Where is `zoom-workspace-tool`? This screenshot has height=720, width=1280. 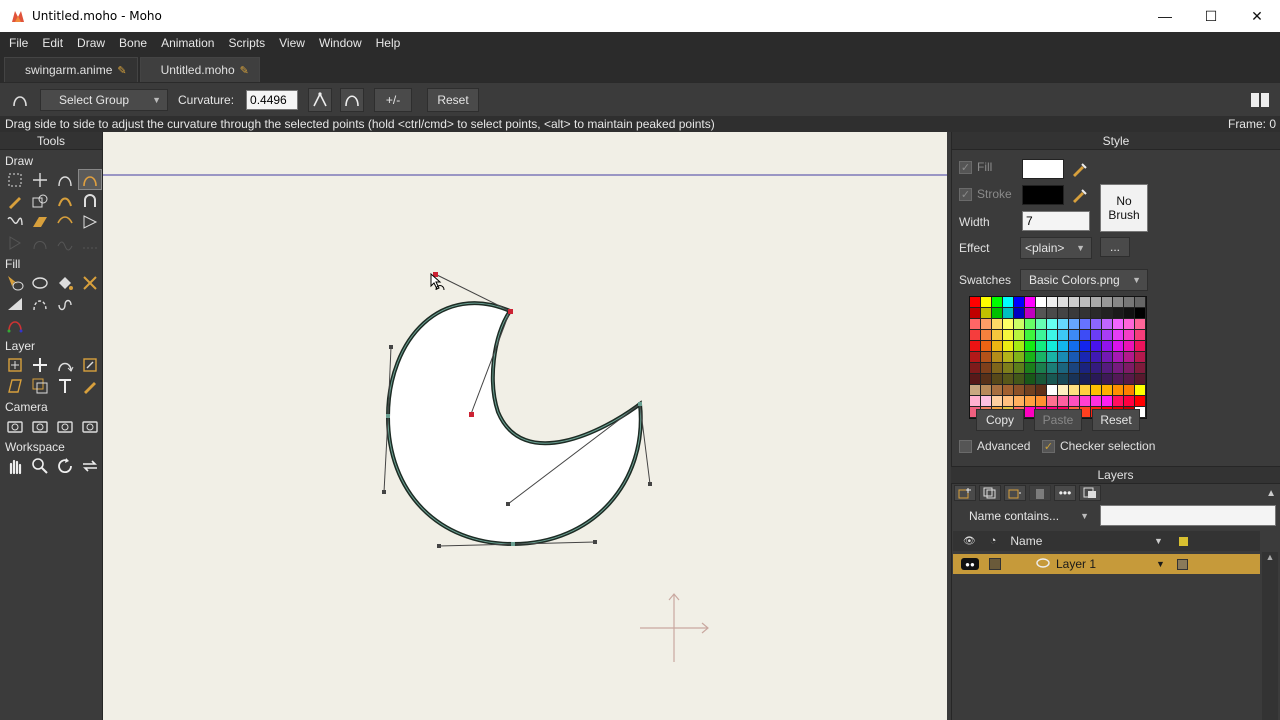
zoom-workspace-tool is located at coordinates (40, 465).